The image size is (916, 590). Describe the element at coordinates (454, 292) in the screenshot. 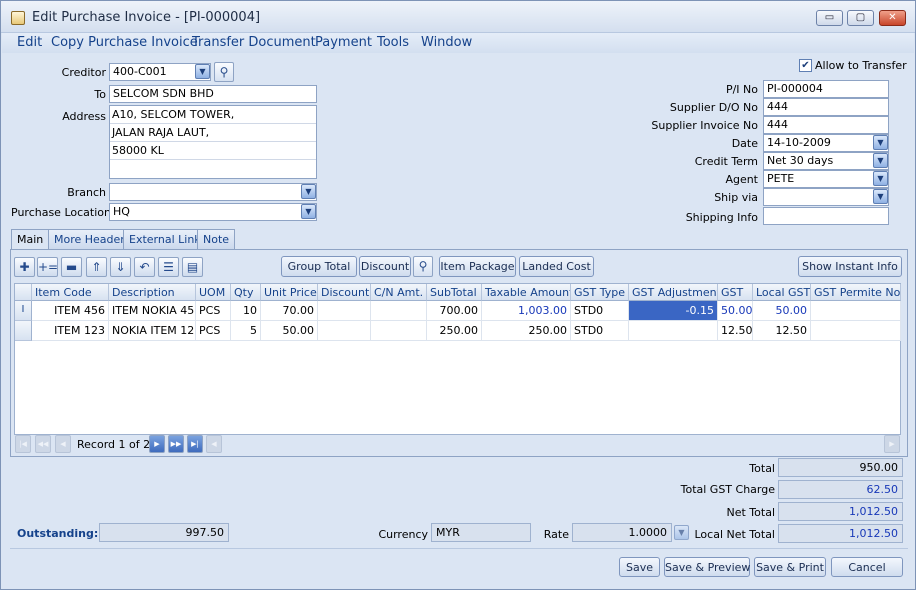

I see `col-subtotal: SubTotal` at that location.